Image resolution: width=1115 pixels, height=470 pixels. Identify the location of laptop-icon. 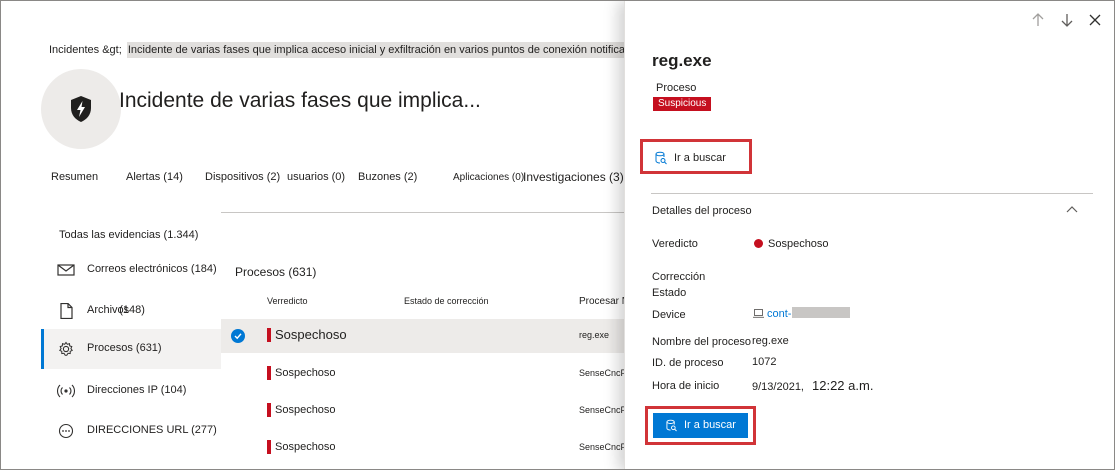
(758, 313).